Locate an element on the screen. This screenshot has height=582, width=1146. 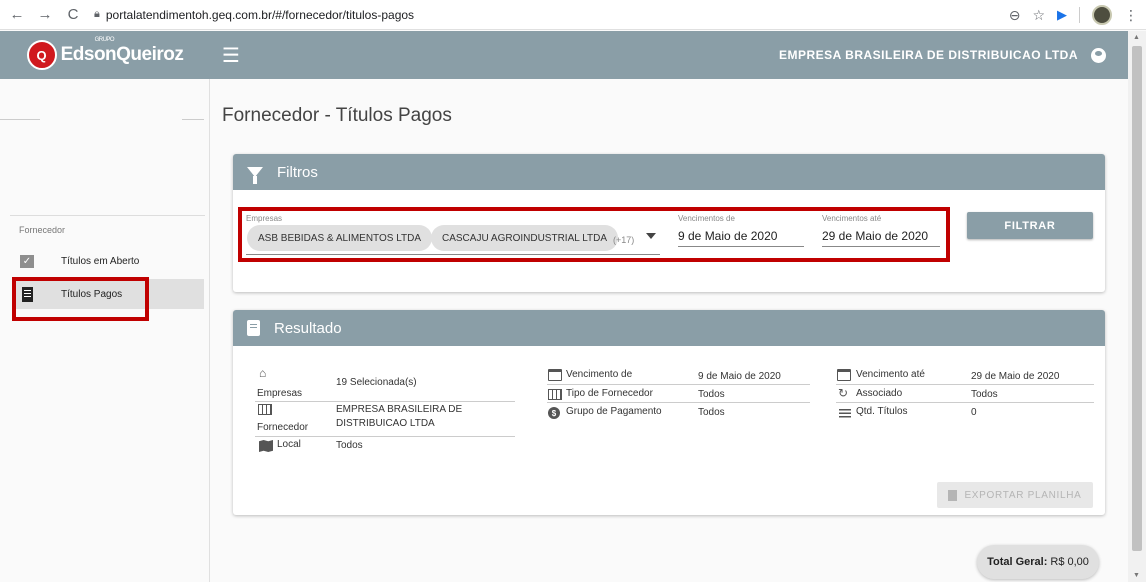
fornecedor-value-line2: DISTRIBUICAO LTDA is located at coordinates (385, 423).